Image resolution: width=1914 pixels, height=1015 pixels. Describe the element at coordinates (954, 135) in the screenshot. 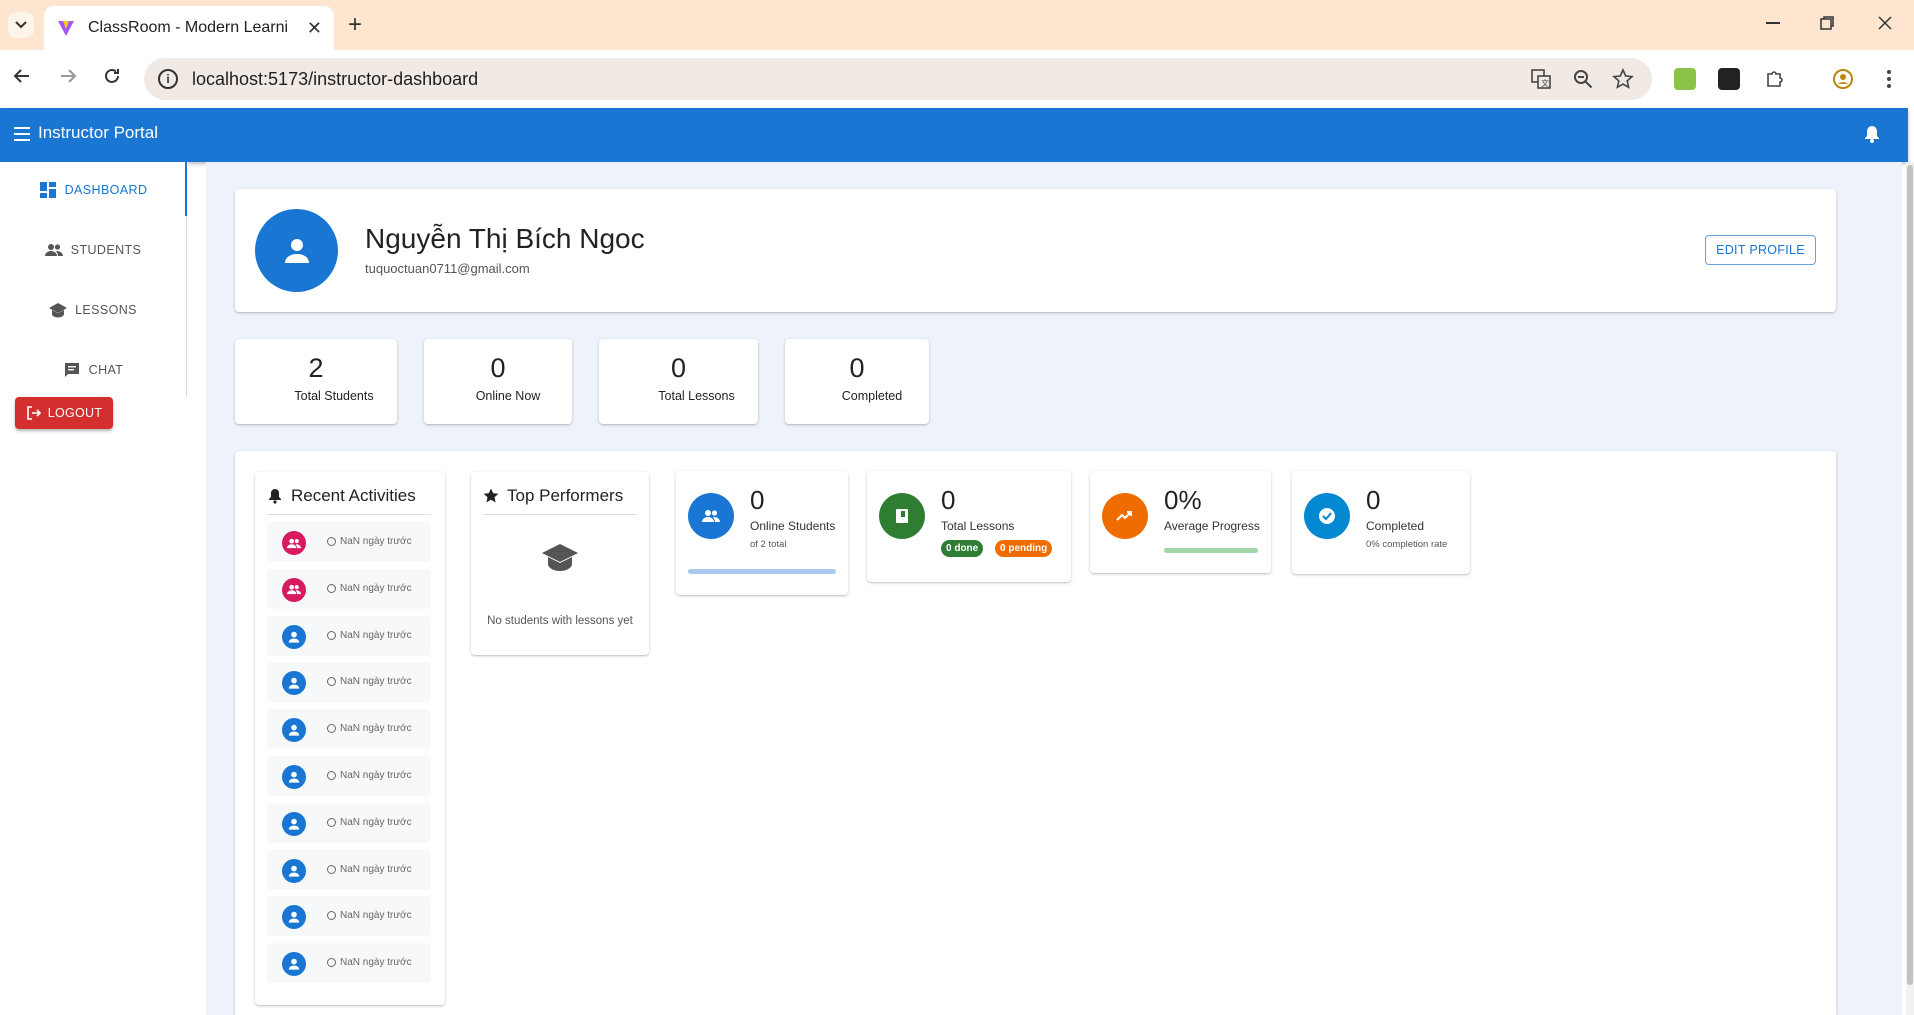

I see `app-bar: Instructor Portal` at that location.